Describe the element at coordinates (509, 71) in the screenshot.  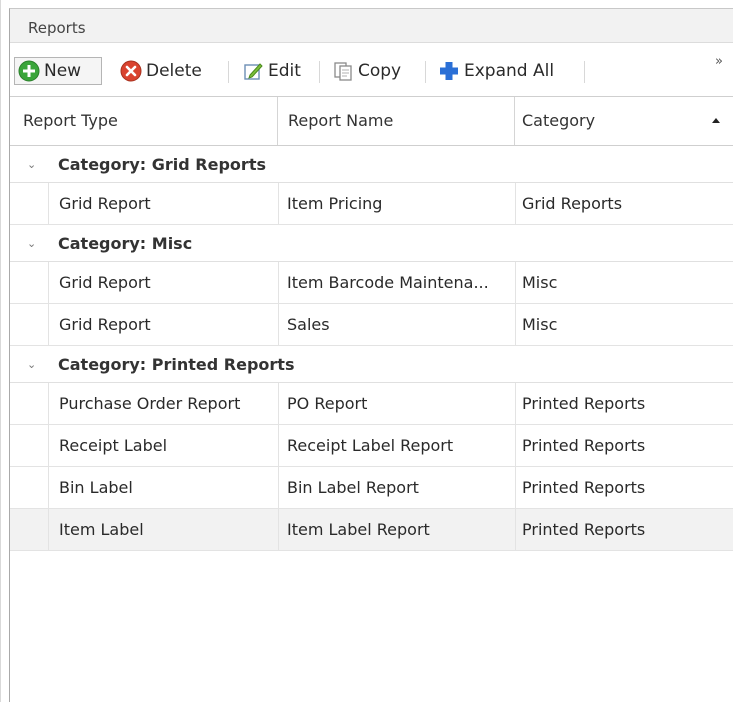
I see `expand-all-label: Expand All` at that location.